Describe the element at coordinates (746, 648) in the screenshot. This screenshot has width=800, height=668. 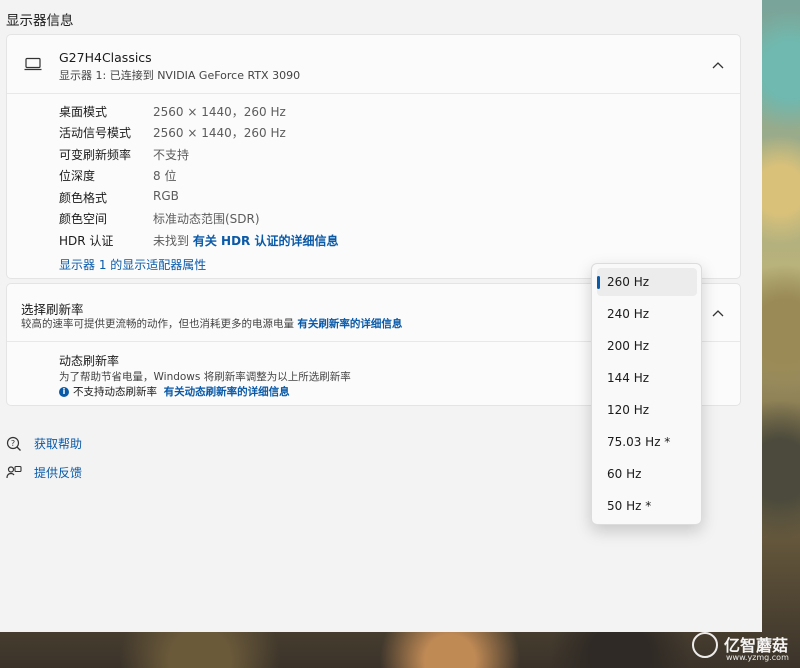
I see `watermark: 亿智蘑菇 www.yzmg.com` at that location.